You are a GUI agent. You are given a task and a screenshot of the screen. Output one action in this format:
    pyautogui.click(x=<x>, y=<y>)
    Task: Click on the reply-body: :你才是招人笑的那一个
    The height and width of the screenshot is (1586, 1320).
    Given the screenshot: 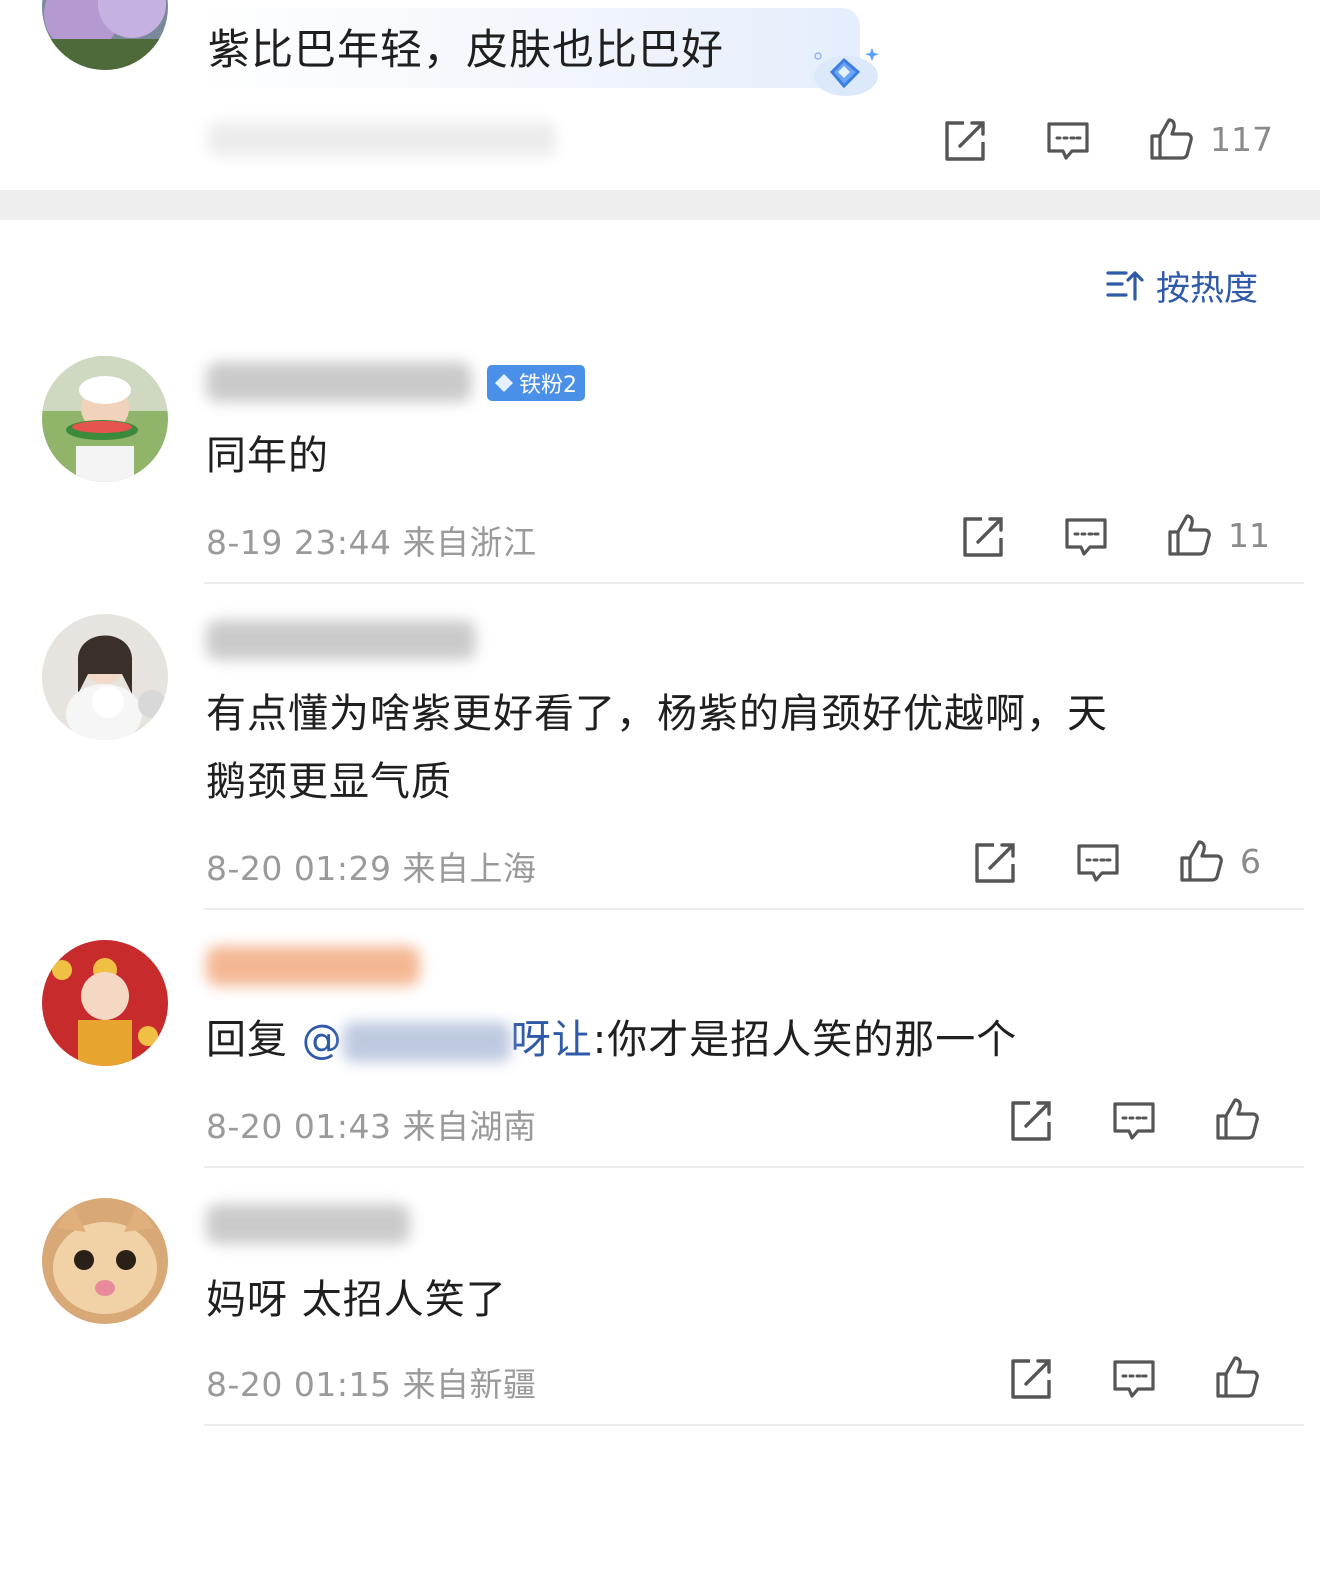 What is the action you would take?
    pyautogui.click(x=805, y=1040)
    